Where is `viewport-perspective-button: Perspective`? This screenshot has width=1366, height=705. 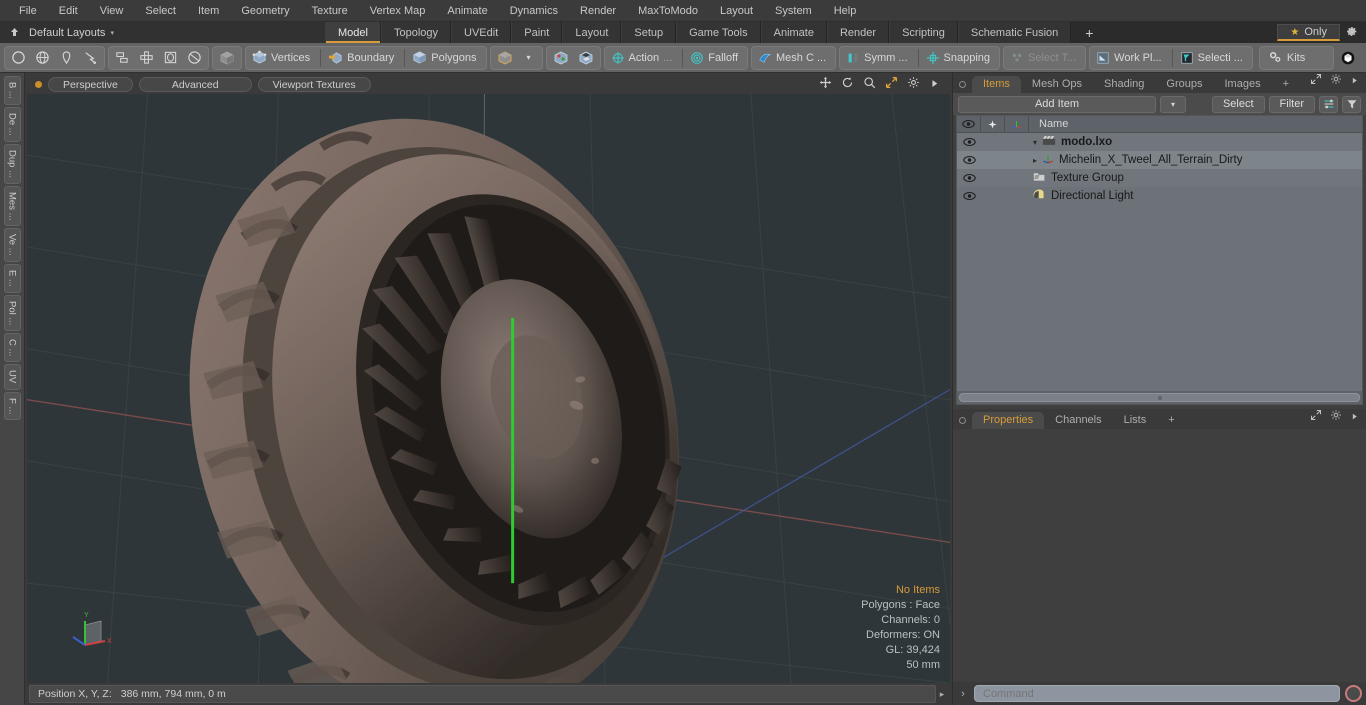 viewport-perspective-button: Perspective is located at coordinates (90, 84).